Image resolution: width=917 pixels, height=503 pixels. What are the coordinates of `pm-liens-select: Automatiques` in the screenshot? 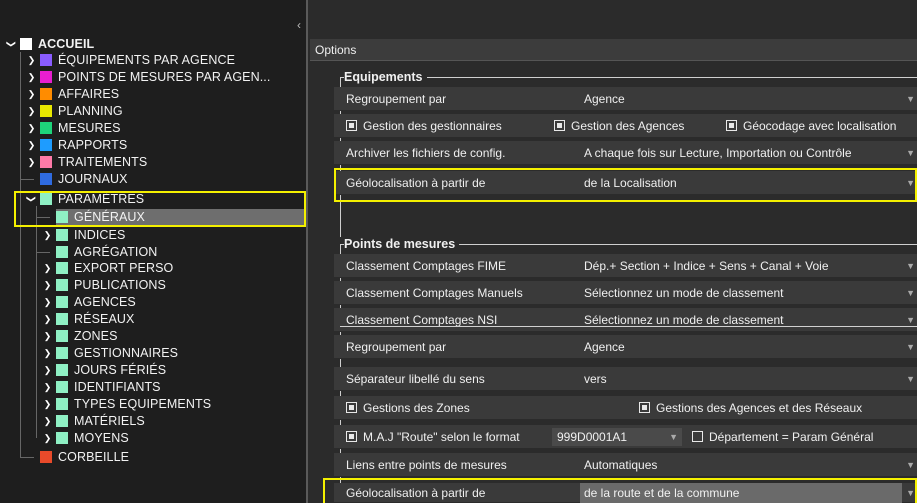 It's located at (620, 465).